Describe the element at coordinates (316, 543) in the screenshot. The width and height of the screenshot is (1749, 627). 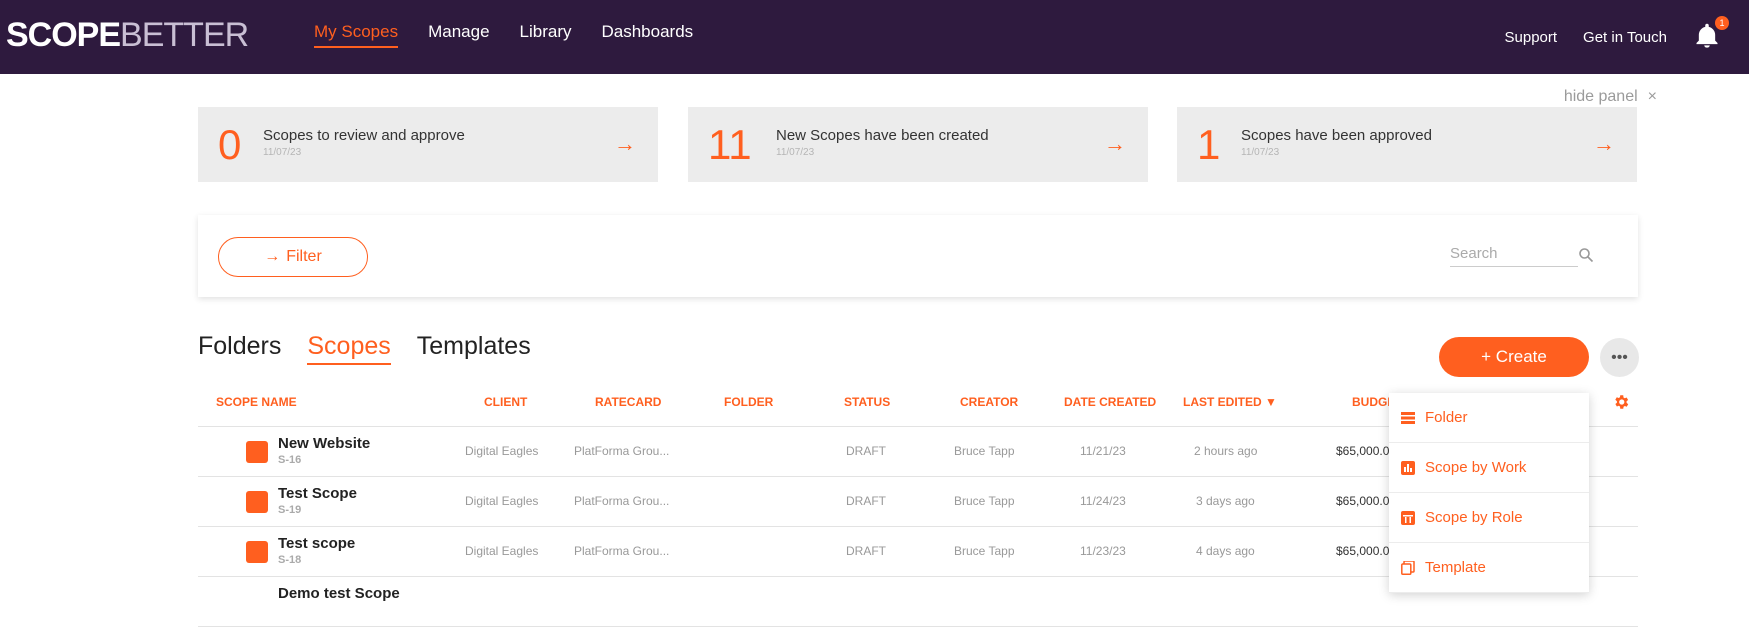
I see `scope-name: Test scope` at that location.